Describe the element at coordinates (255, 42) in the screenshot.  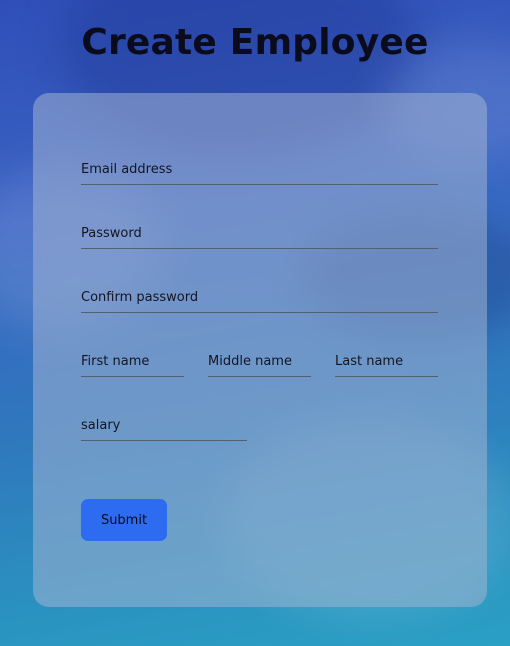
I see `page-title: Create Employee` at that location.